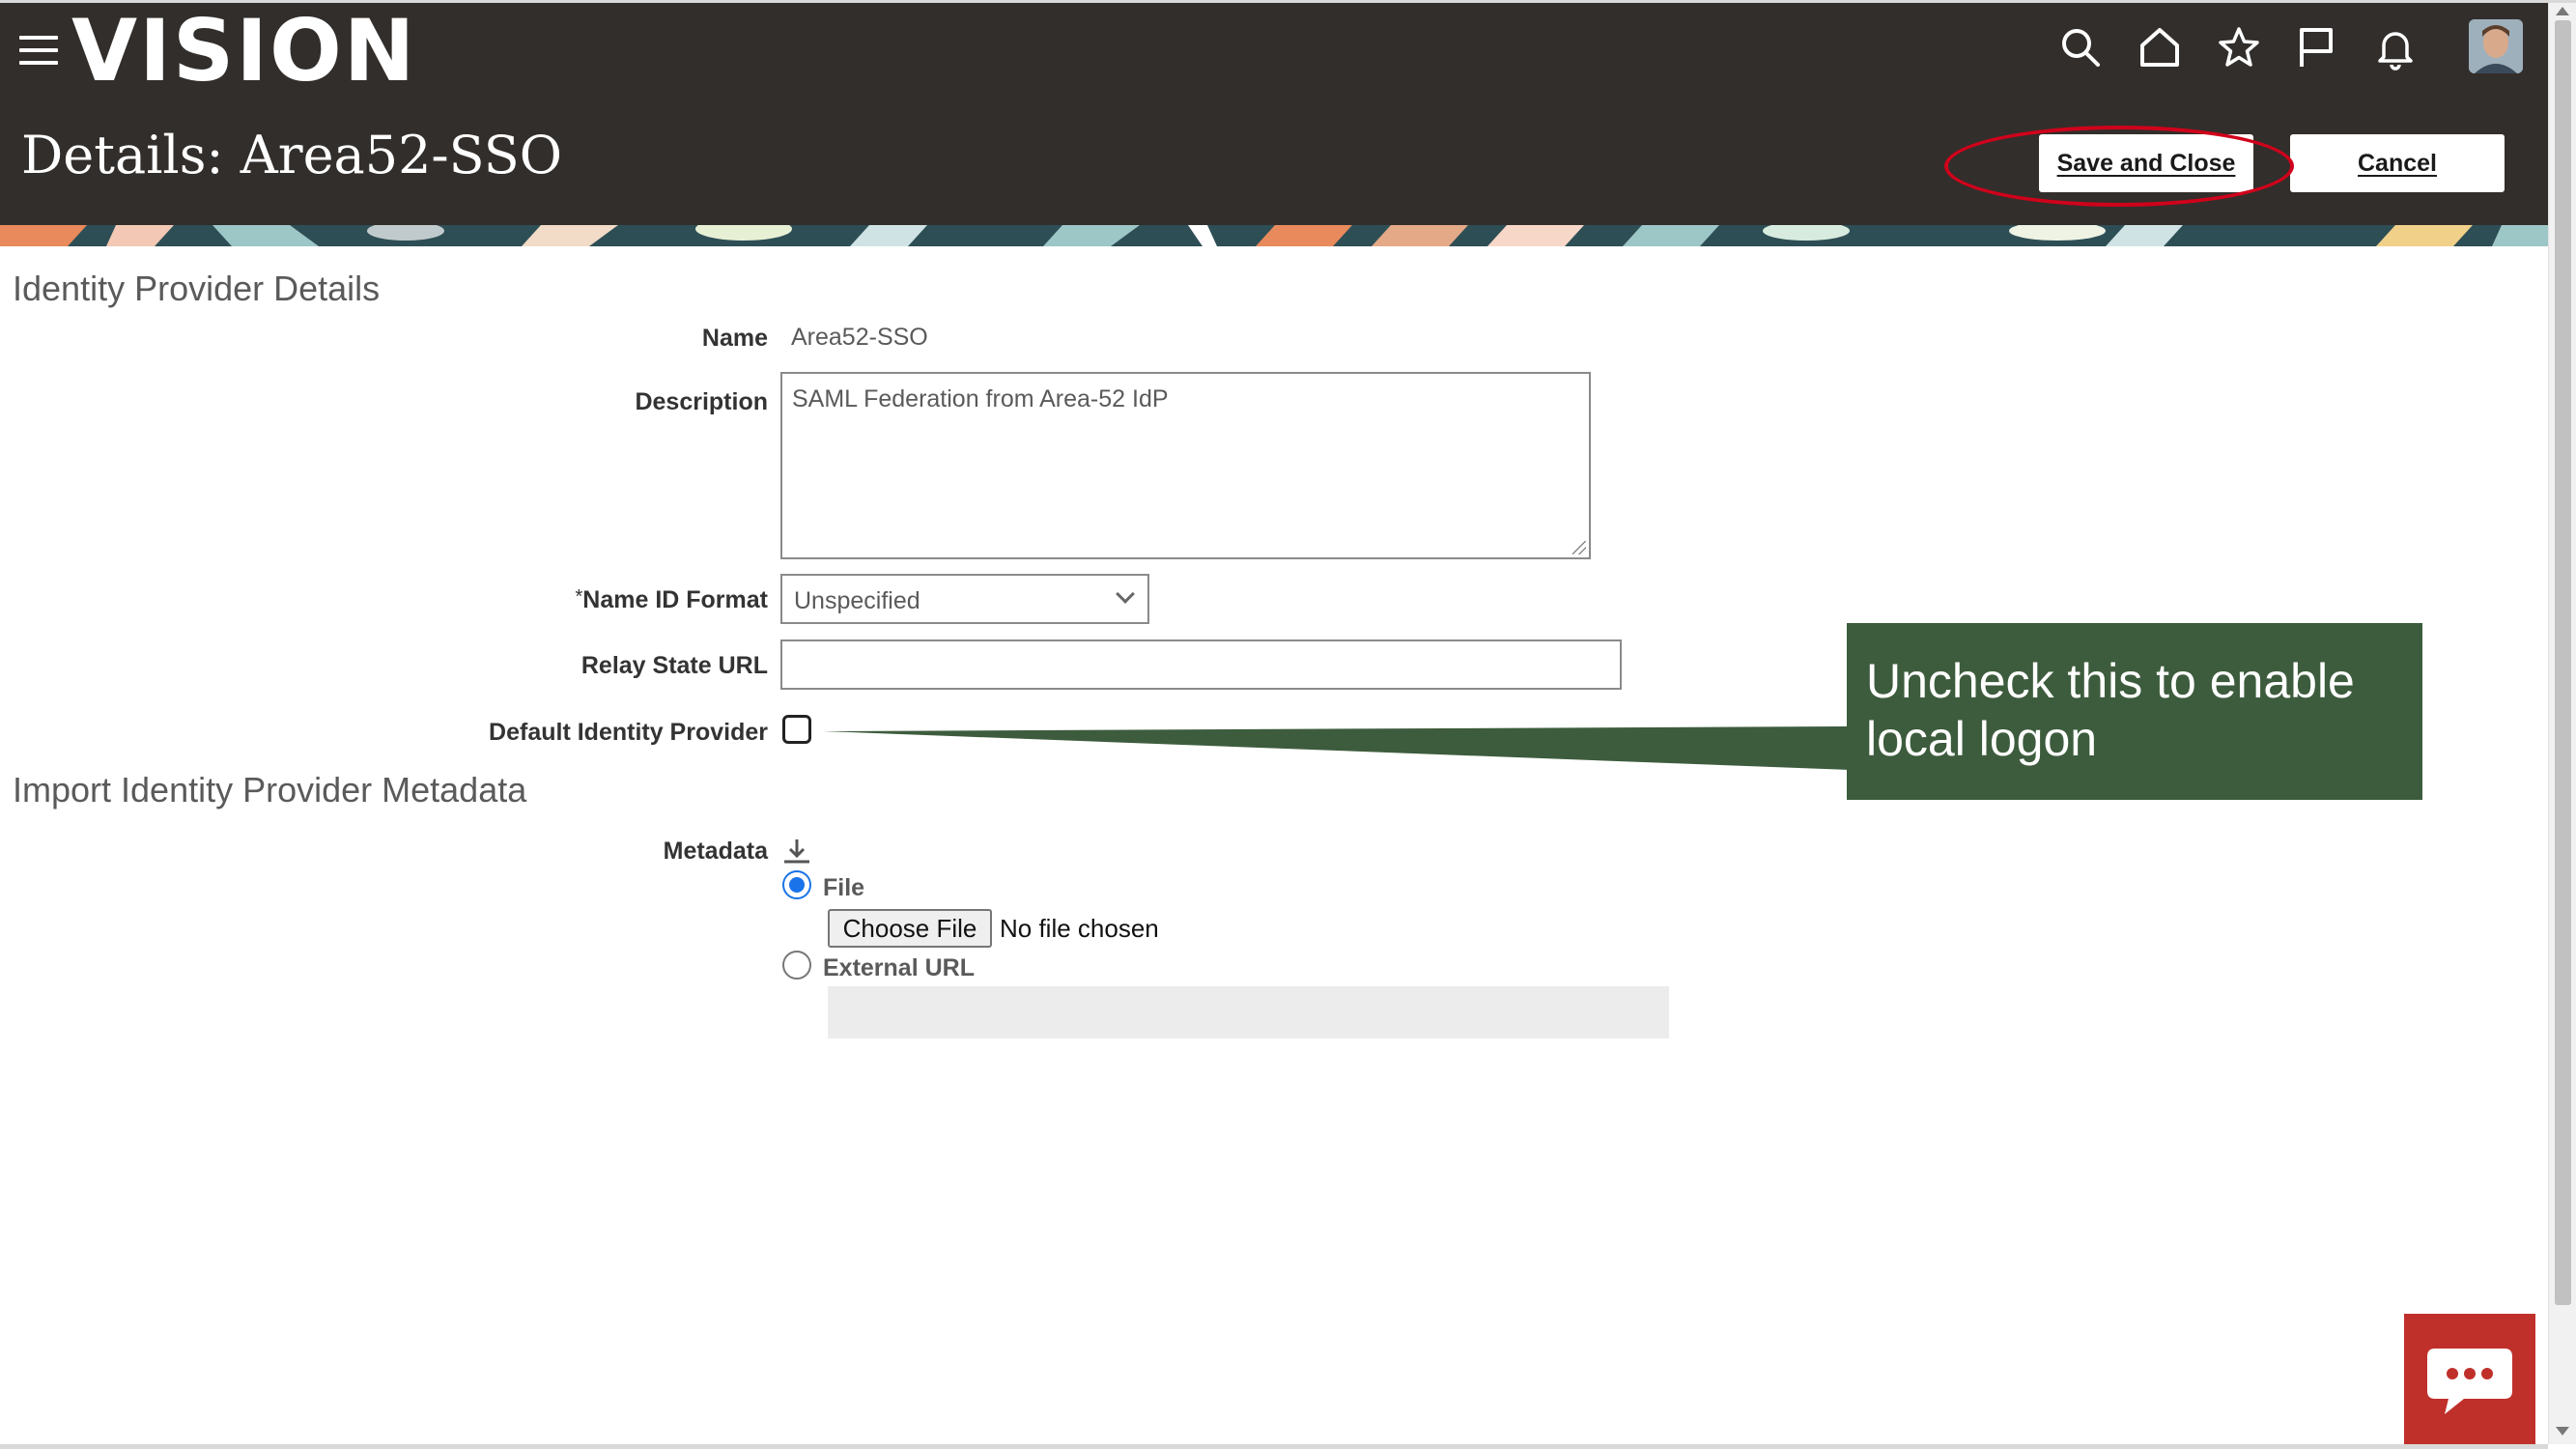 The height and width of the screenshot is (1449, 2576). Describe the element at coordinates (38, 50) in the screenshot. I see `menu-icon` at that location.